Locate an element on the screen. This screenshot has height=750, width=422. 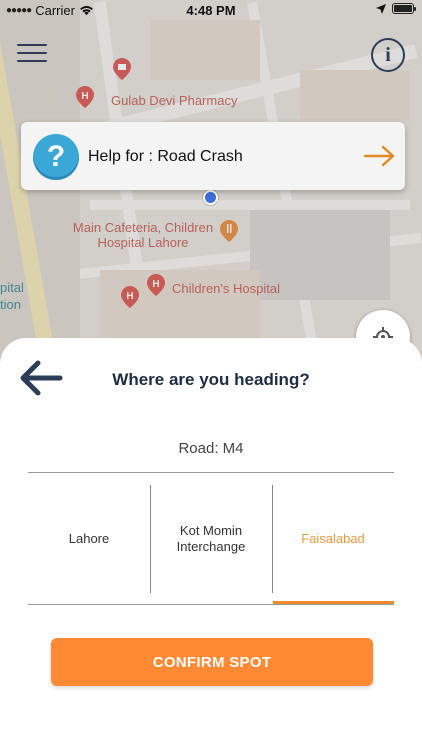
option-kot-momin-interchange: Kot Momin Interchange is located at coordinates (211, 539).